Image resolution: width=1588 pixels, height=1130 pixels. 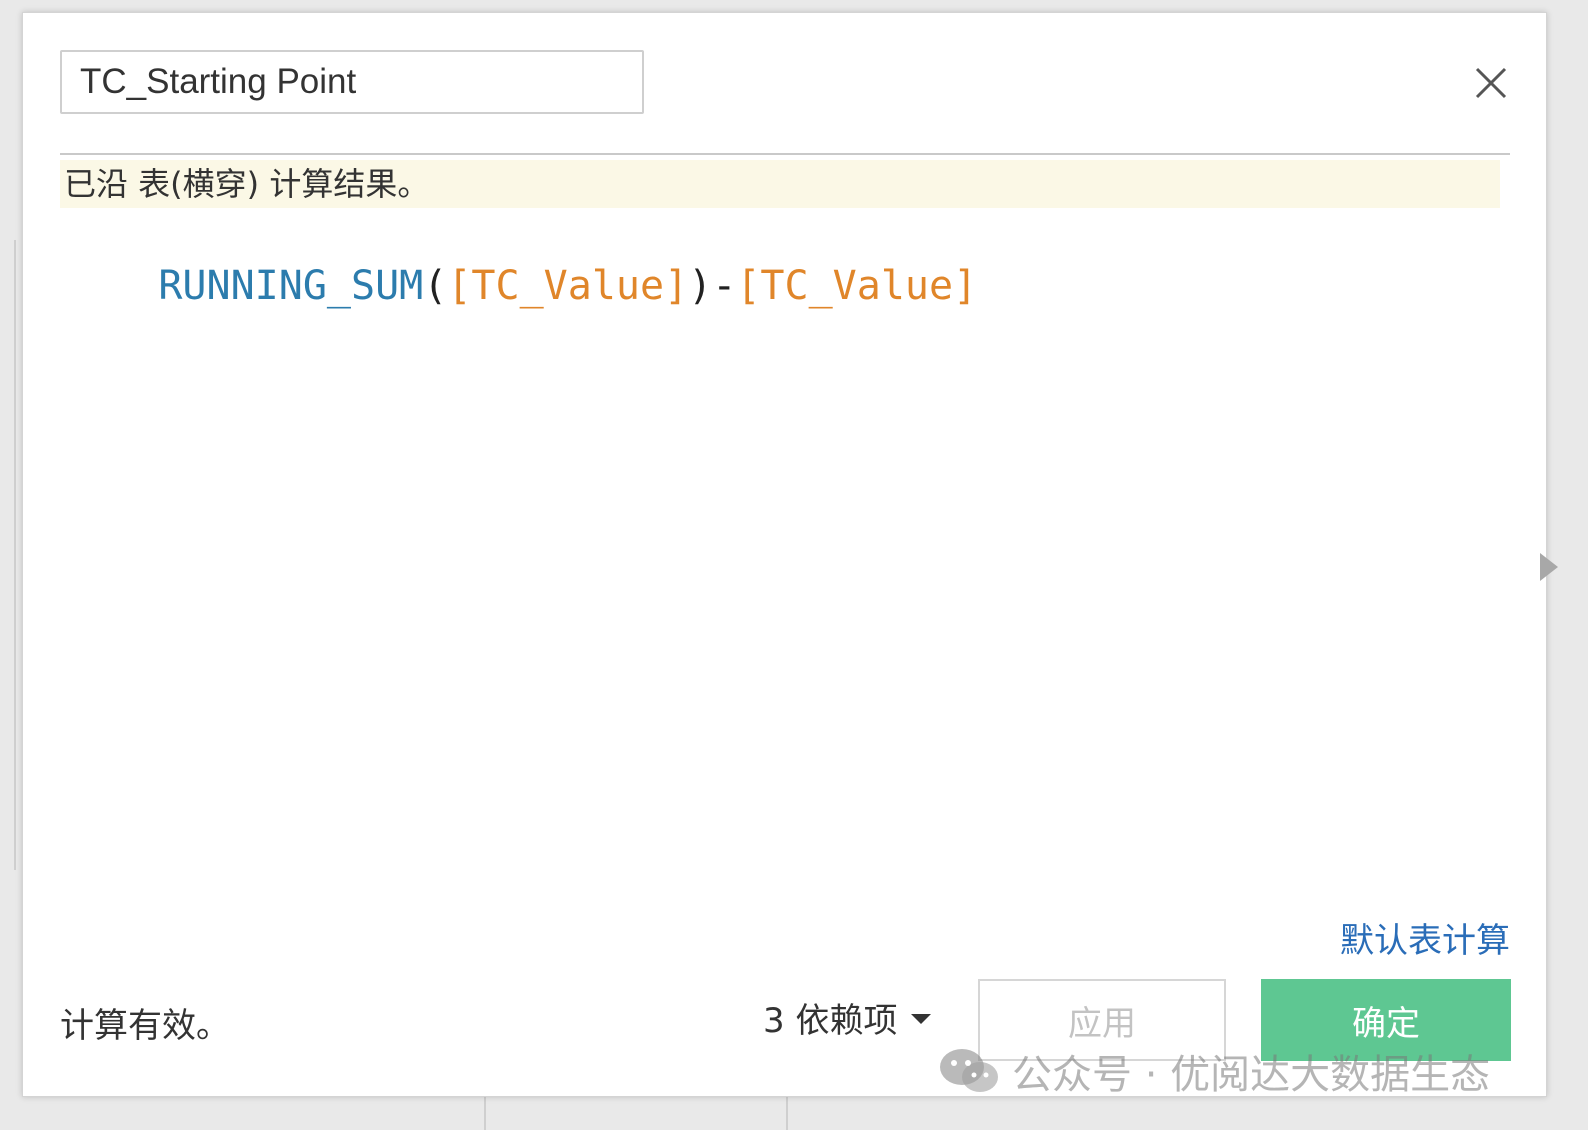 I want to click on default-table-calculation-link: 默认表计算, so click(x=1425, y=937).